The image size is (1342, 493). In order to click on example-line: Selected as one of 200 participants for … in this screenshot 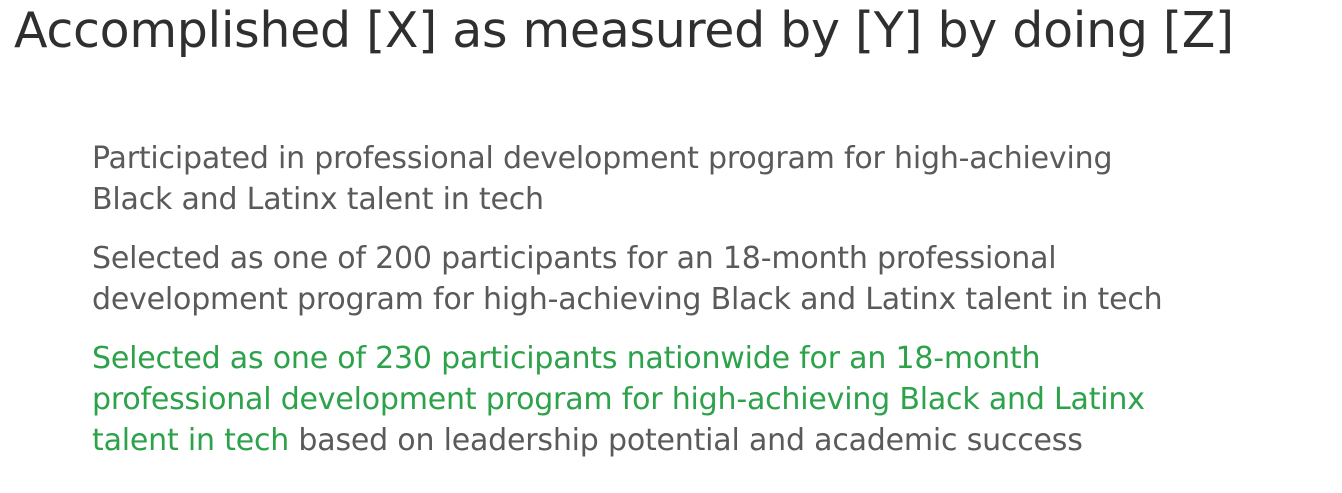, I will do `click(574, 258)`.